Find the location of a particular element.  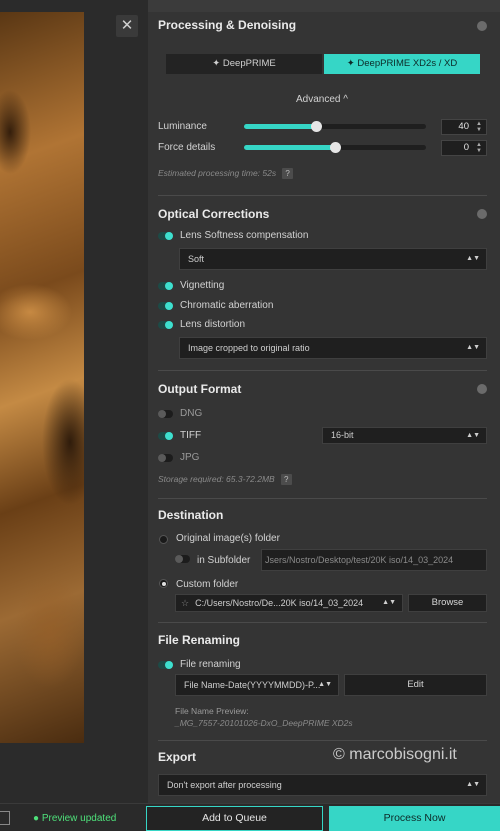

section-title-destination: Destination is located at coordinates (191, 515).